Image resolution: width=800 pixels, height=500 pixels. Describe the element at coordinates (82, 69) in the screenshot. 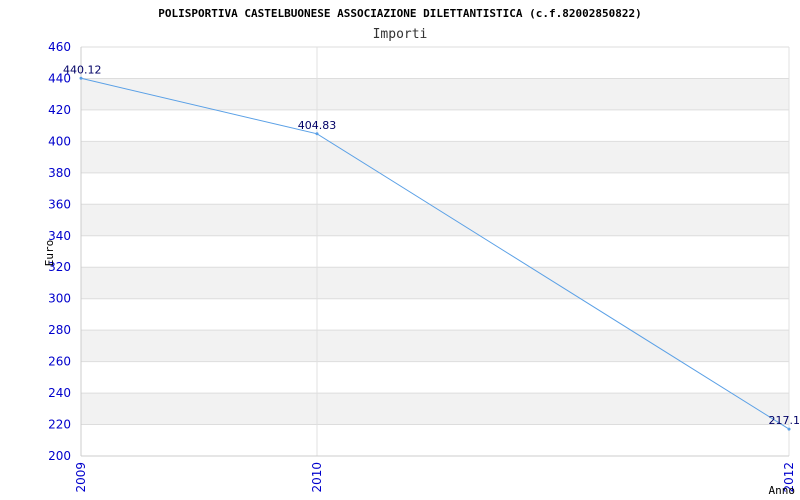

I see `data-label: 440.12` at that location.